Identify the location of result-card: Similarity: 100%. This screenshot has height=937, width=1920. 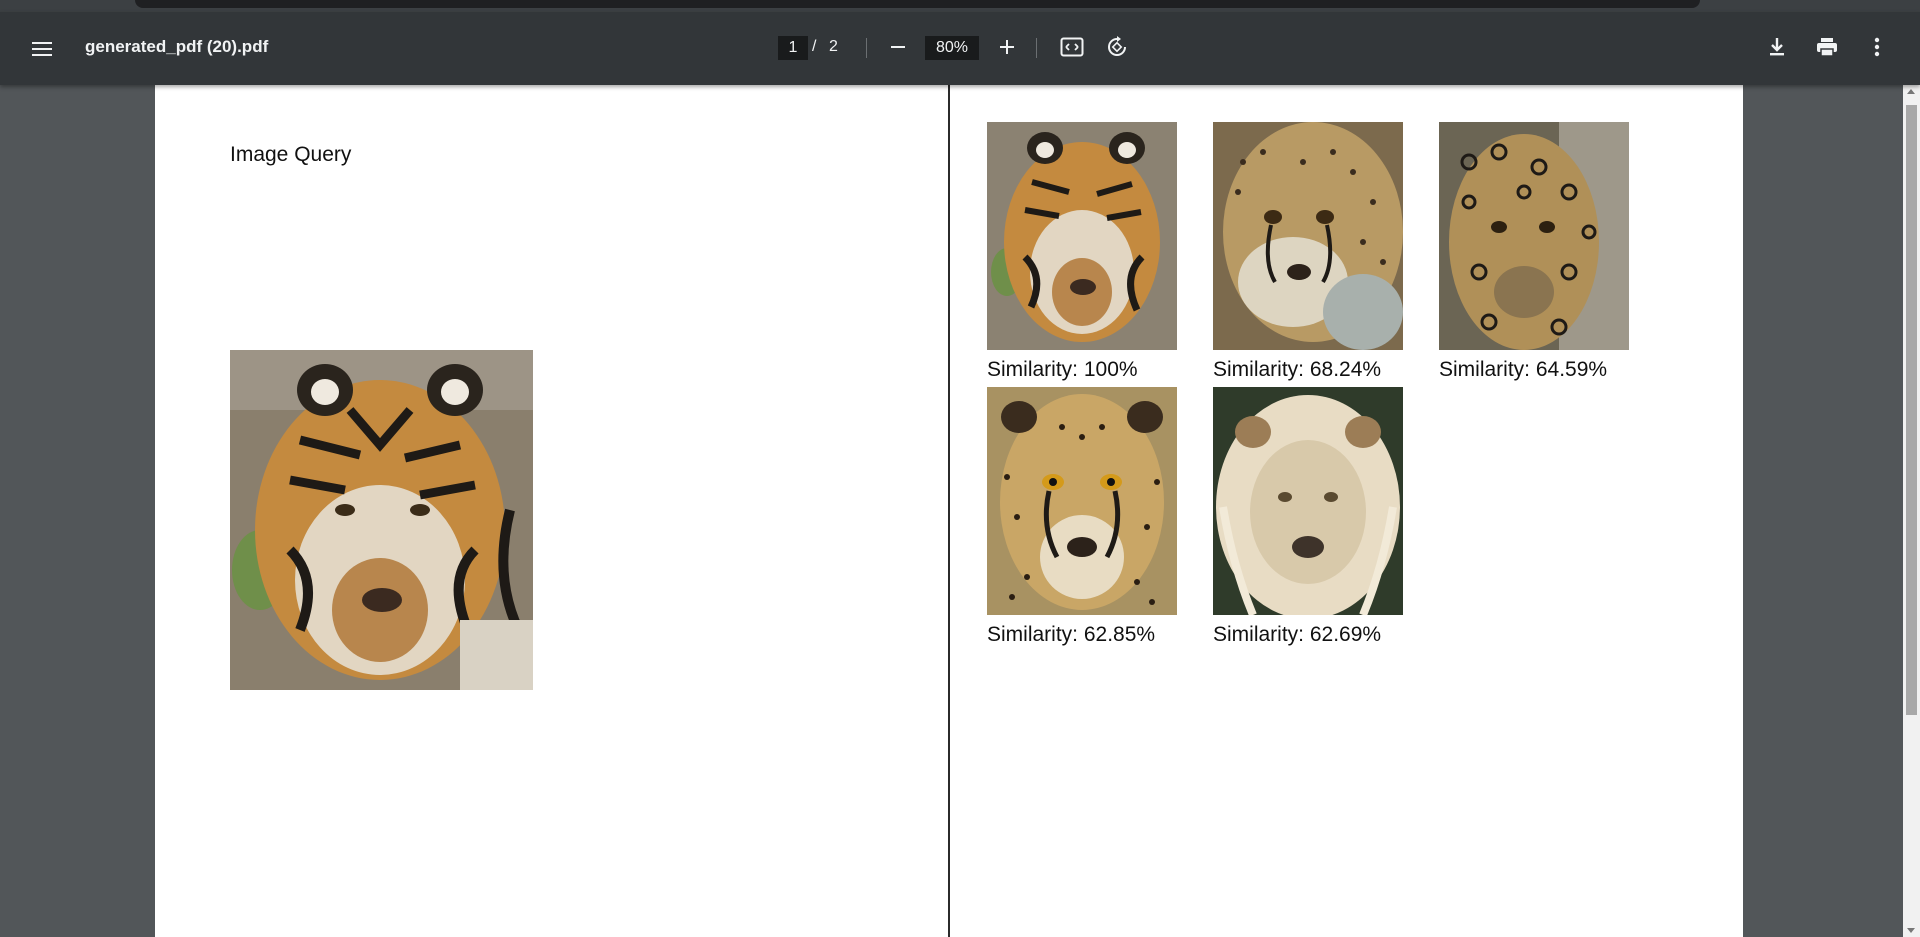
(1082, 252).